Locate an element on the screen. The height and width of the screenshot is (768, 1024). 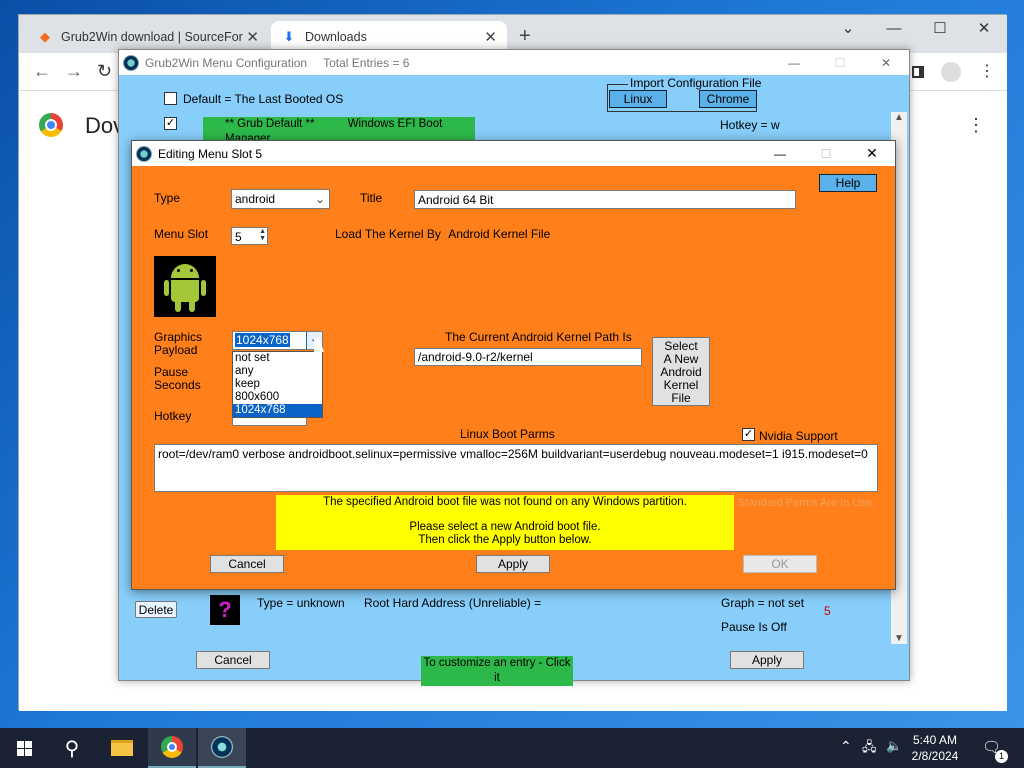
stepper-arrows-icon: ▲ ▼ is located at coordinates (262, 235).